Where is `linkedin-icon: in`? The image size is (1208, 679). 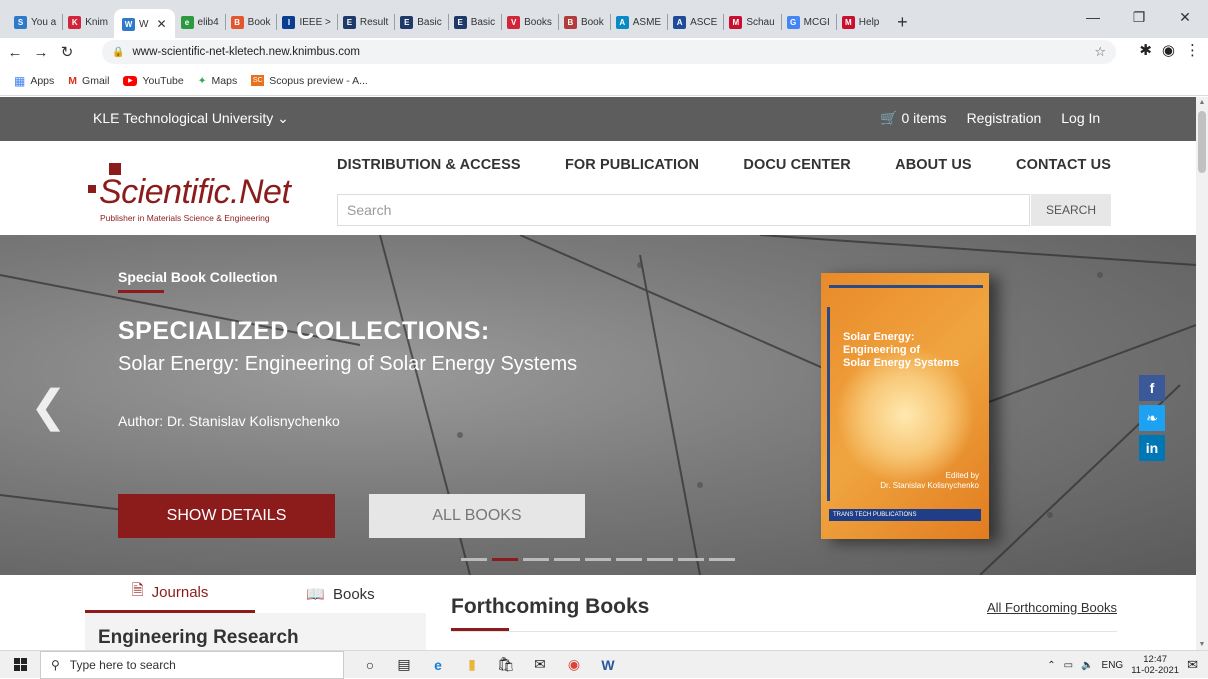 linkedin-icon: in is located at coordinates (1152, 448).